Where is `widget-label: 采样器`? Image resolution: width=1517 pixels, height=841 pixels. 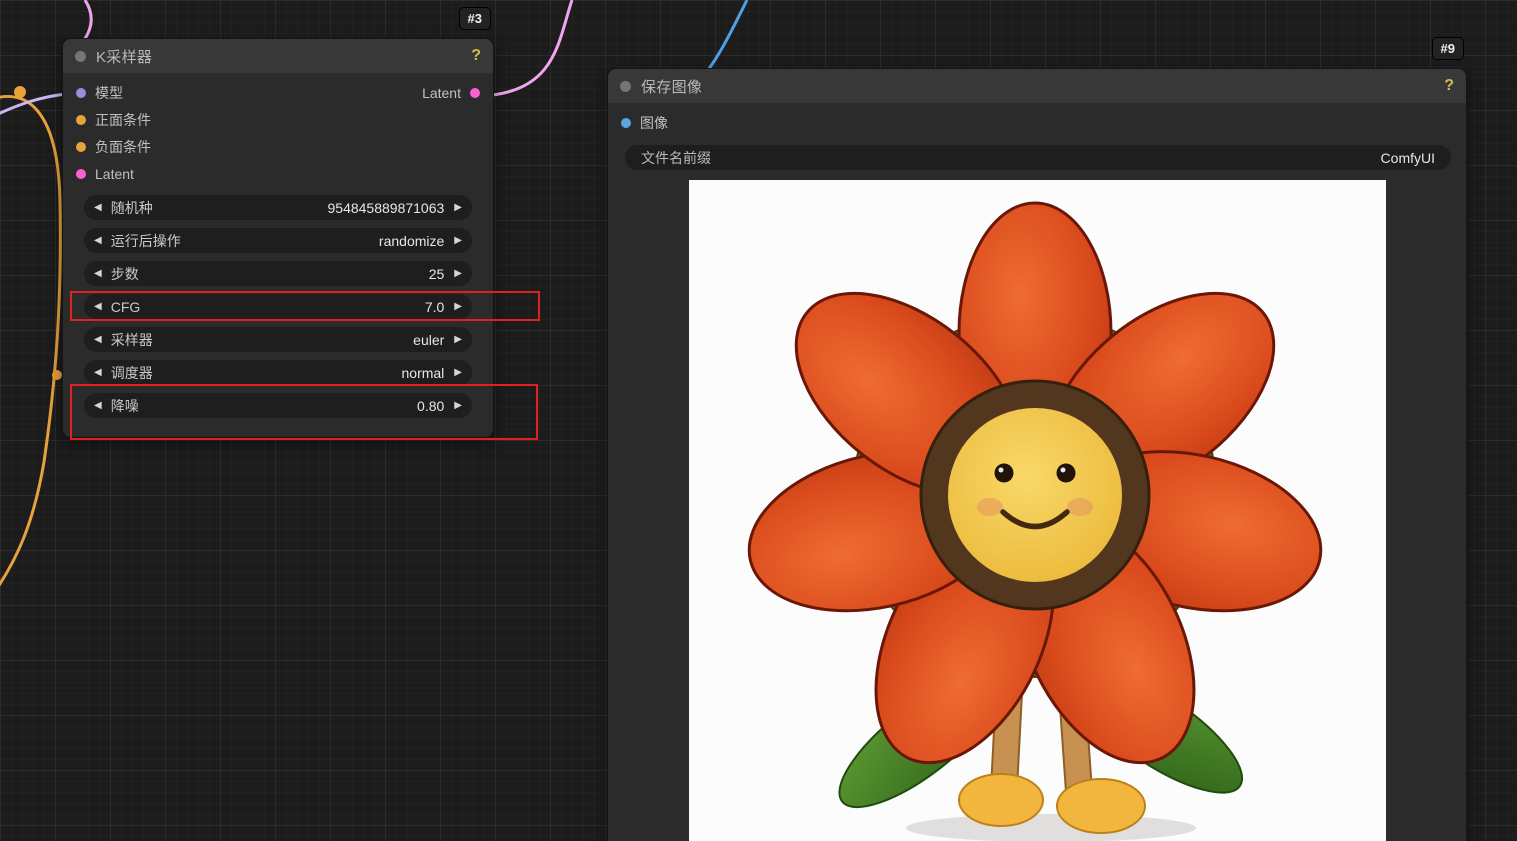
widget-label: 采样器 is located at coordinates (131, 339).